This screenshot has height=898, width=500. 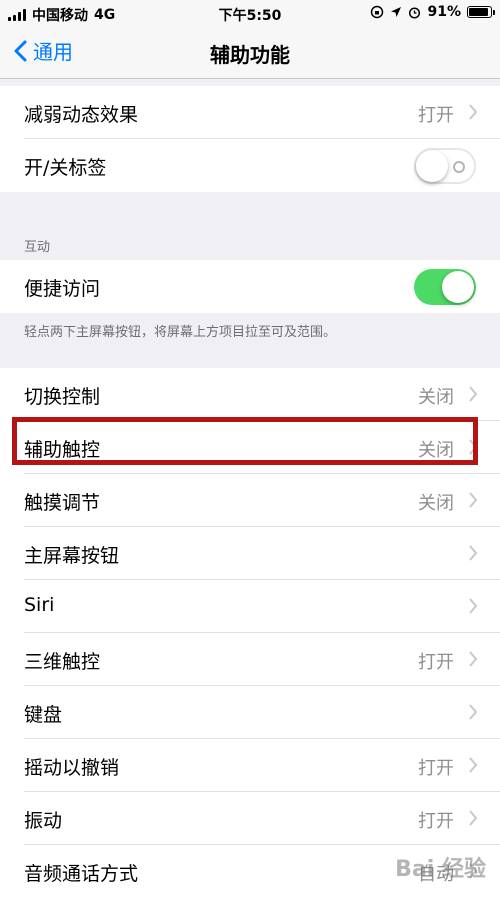 I want to click on row-label: 切换控制, so click(x=62, y=397).